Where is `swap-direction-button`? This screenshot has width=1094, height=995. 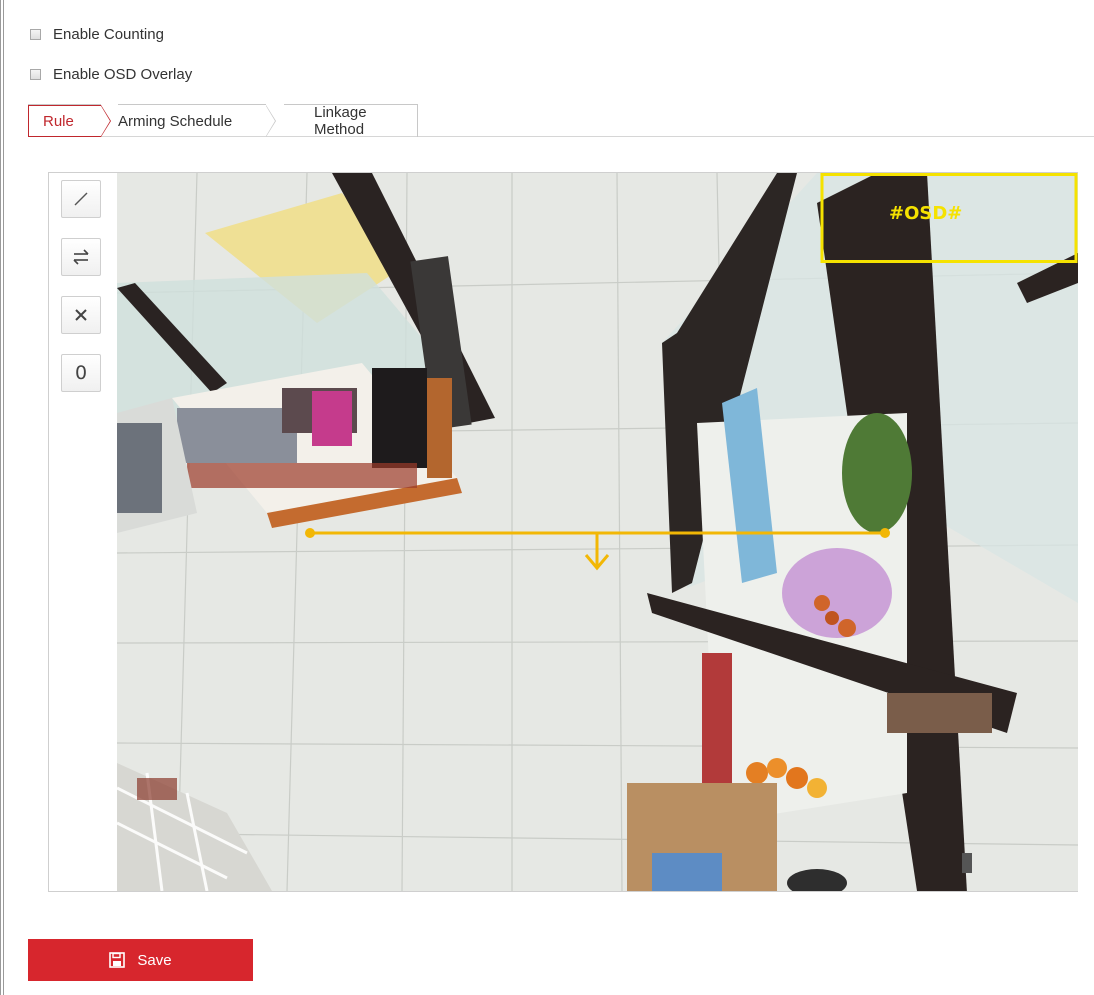 swap-direction-button is located at coordinates (81, 257).